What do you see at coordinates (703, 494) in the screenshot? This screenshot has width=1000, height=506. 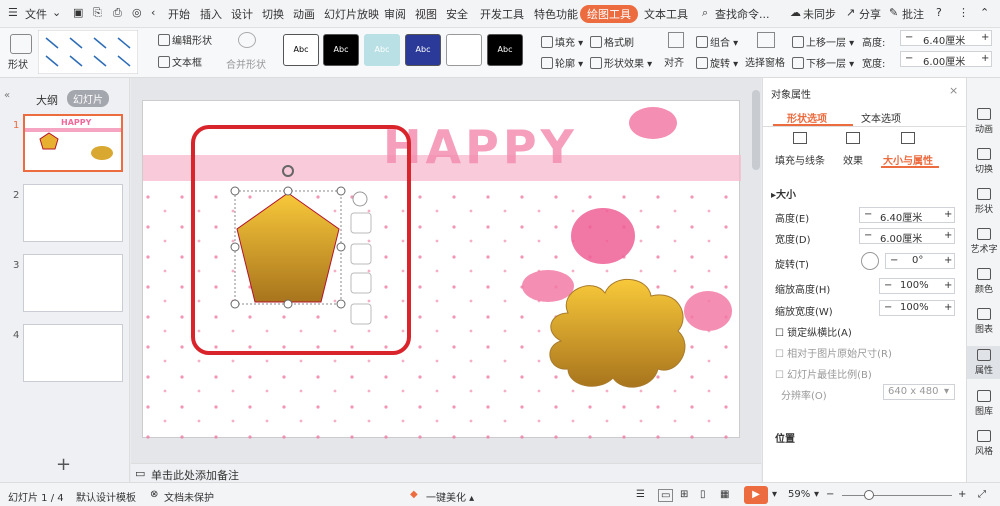 I see `reading-view-icon: ▯` at bounding box center [703, 494].